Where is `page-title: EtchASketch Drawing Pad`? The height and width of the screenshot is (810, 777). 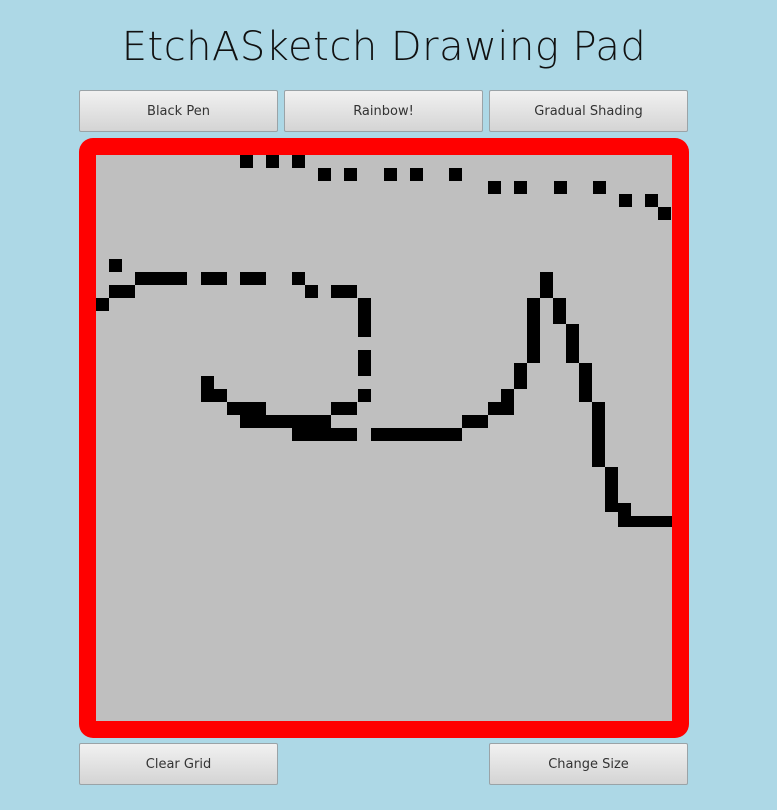
page-title: EtchASketch Drawing Pad is located at coordinates (384, 47).